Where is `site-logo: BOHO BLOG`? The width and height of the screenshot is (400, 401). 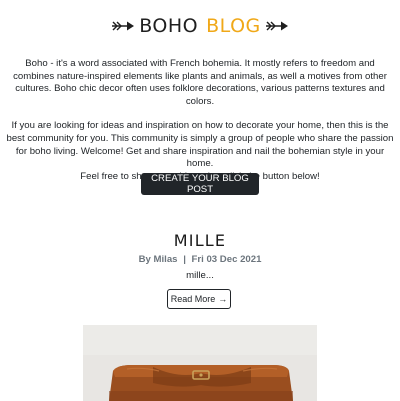 site-logo: BOHO BLOG is located at coordinates (200, 25).